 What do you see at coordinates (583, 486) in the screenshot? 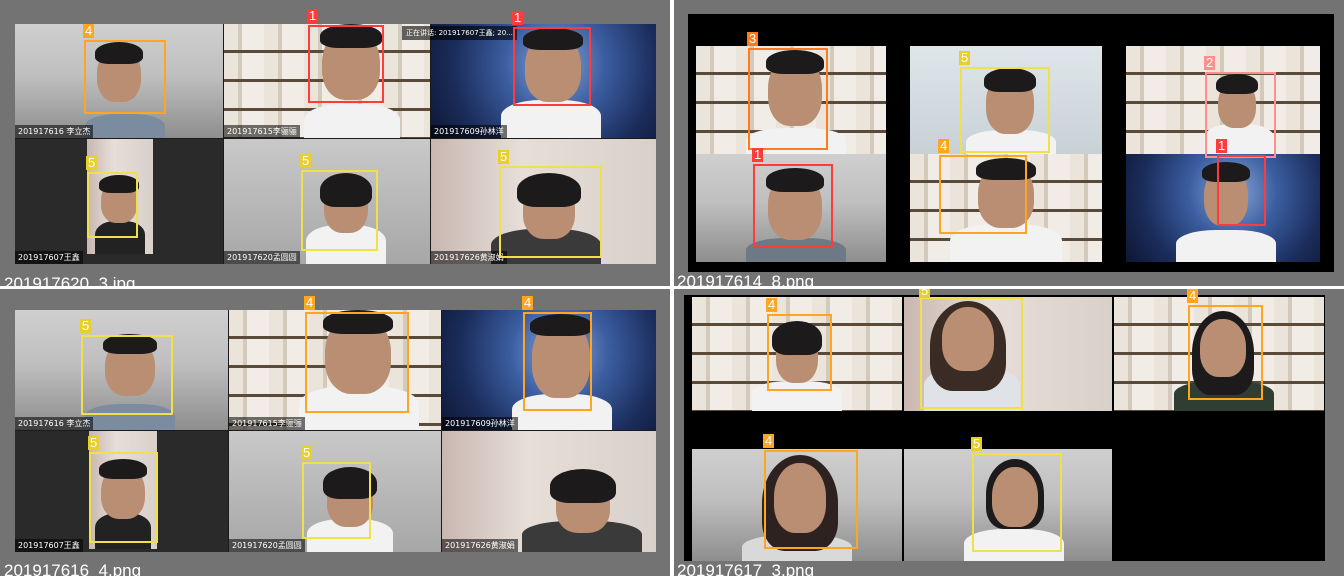
I see `hair` at bounding box center [583, 486].